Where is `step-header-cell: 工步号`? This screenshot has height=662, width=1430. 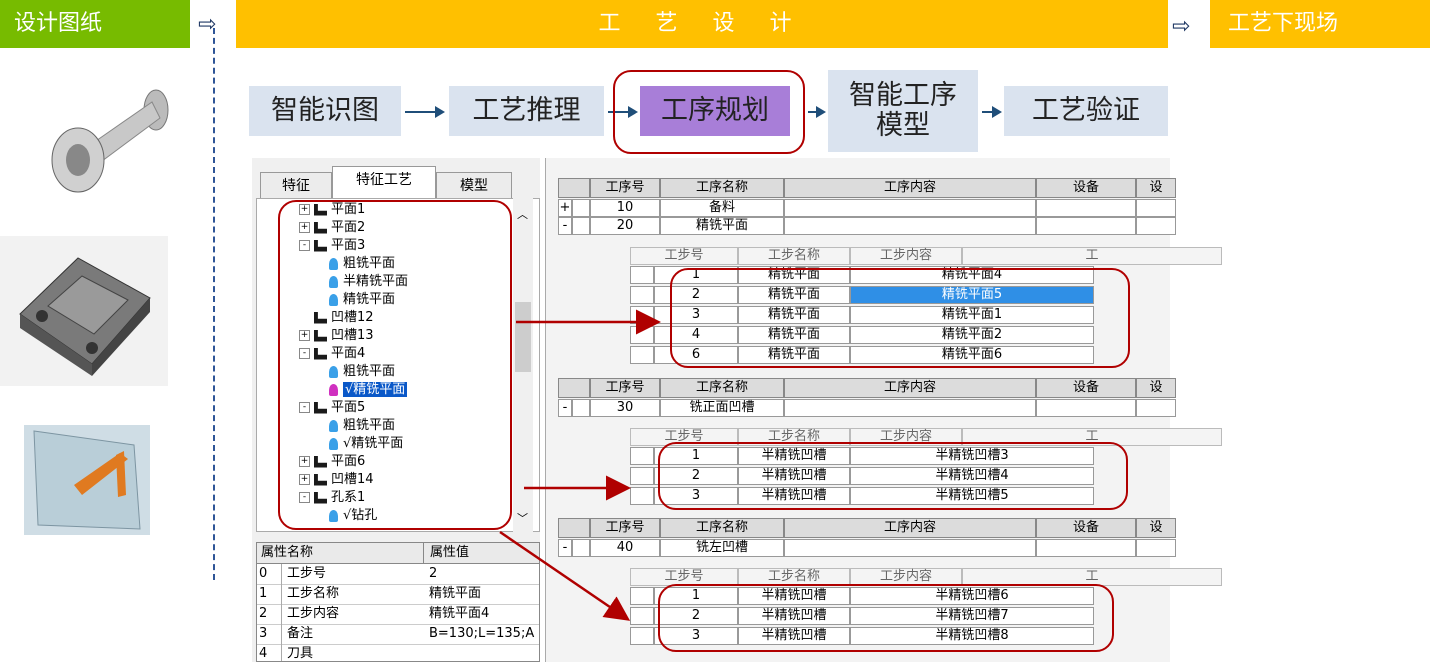
step-header-cell: 工步号 is located at coordinates (684, 256).